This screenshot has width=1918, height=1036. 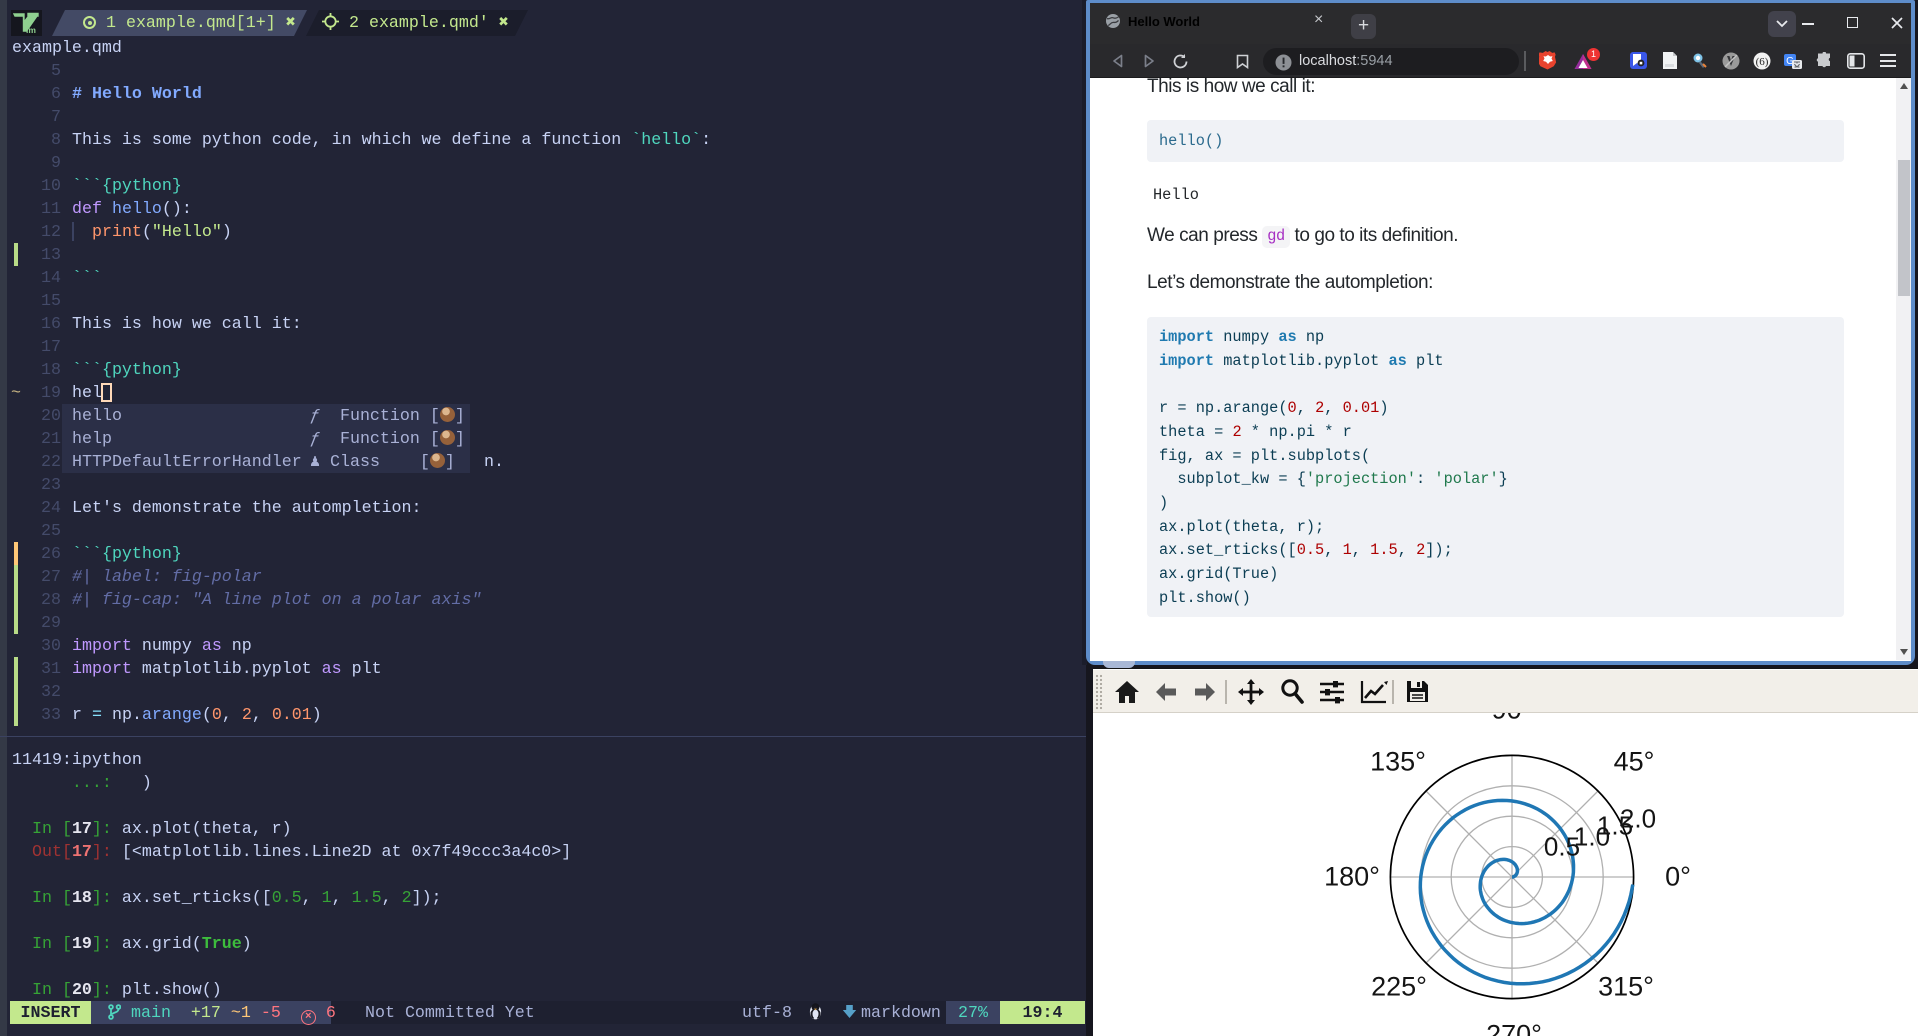 What do you see at coordinates (1762, 62) in the screenshot?
I see `svg-text: (6)` at bounding box center [1762, 62].